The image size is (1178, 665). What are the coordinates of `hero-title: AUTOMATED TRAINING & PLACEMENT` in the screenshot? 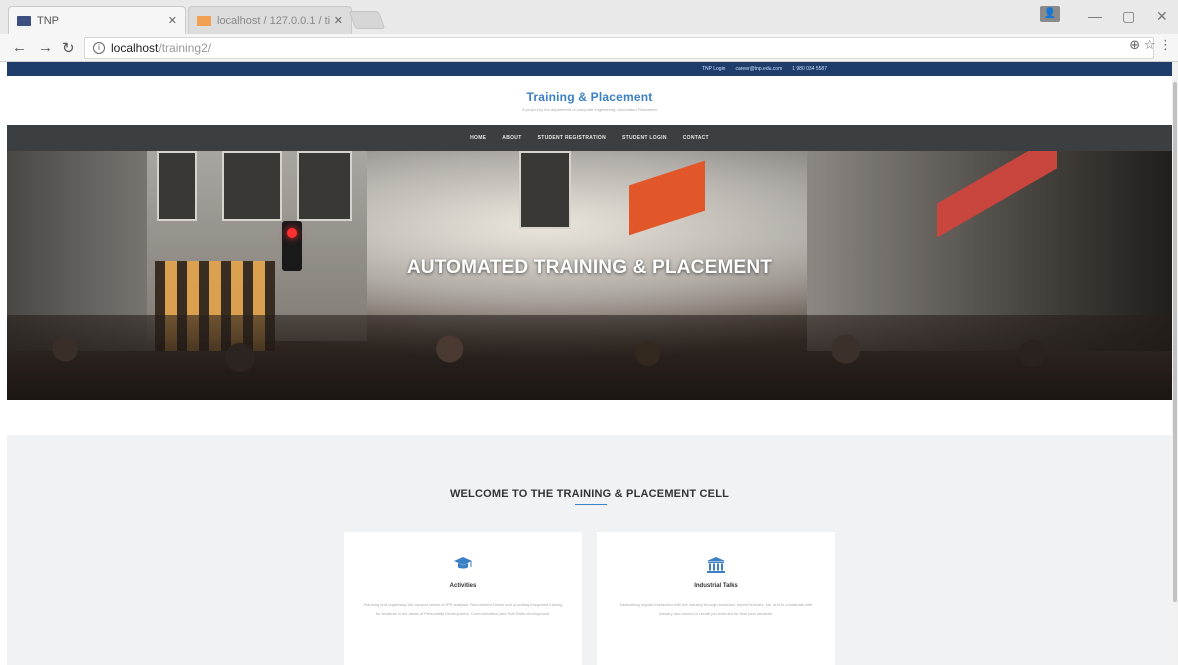 It's located at (589, 267).